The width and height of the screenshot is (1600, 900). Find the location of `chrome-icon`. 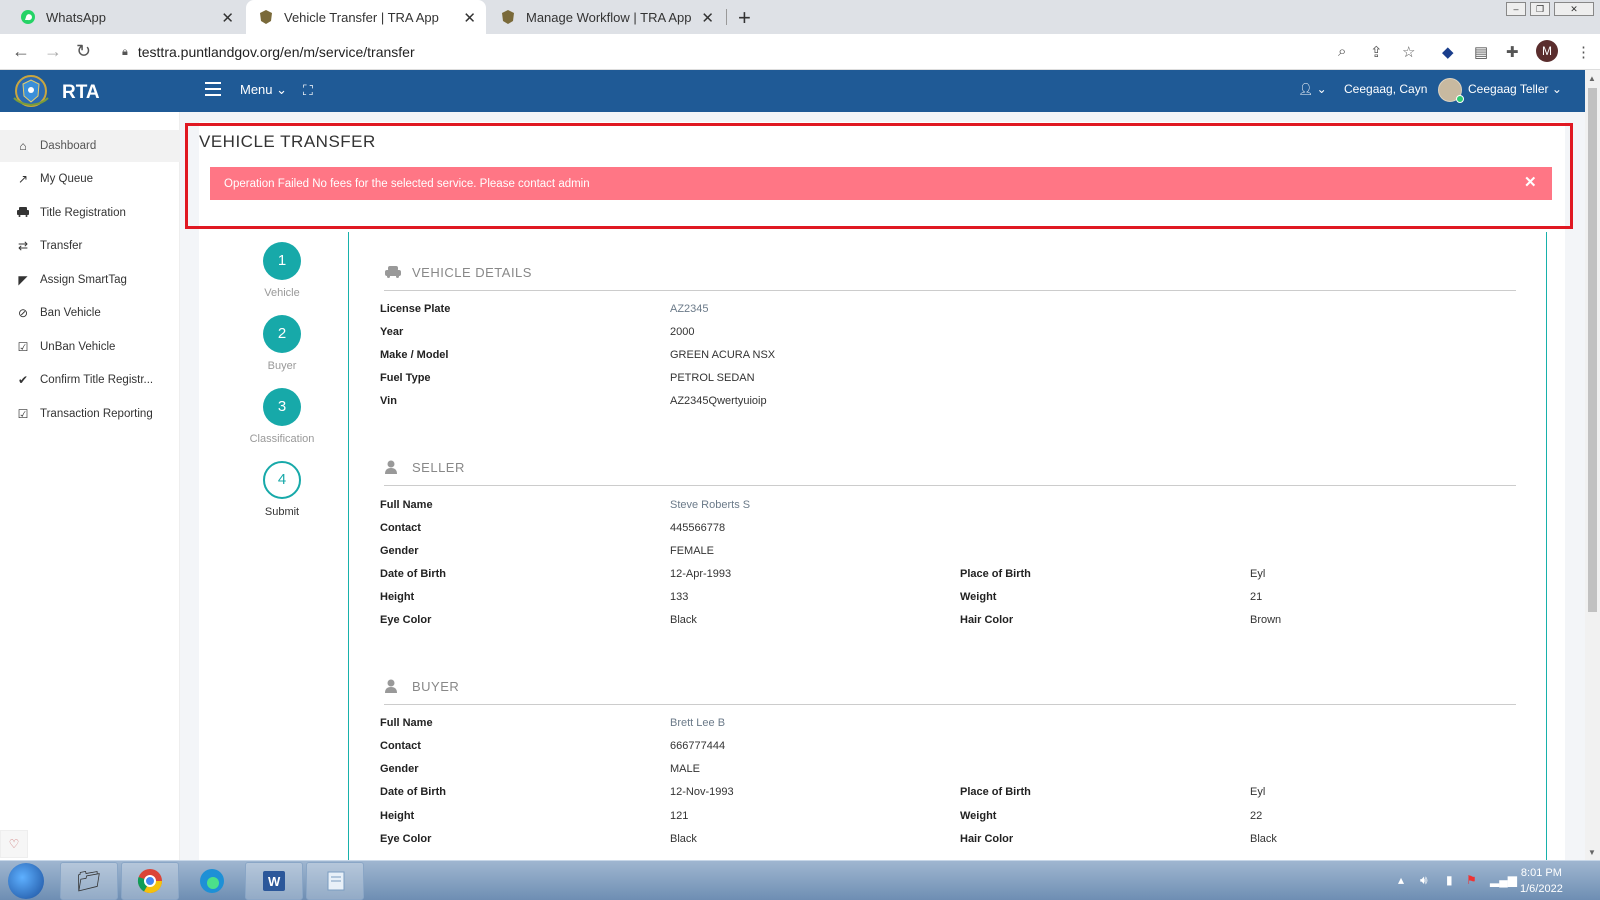

chrome-icon is located at coordinates (150, 881).